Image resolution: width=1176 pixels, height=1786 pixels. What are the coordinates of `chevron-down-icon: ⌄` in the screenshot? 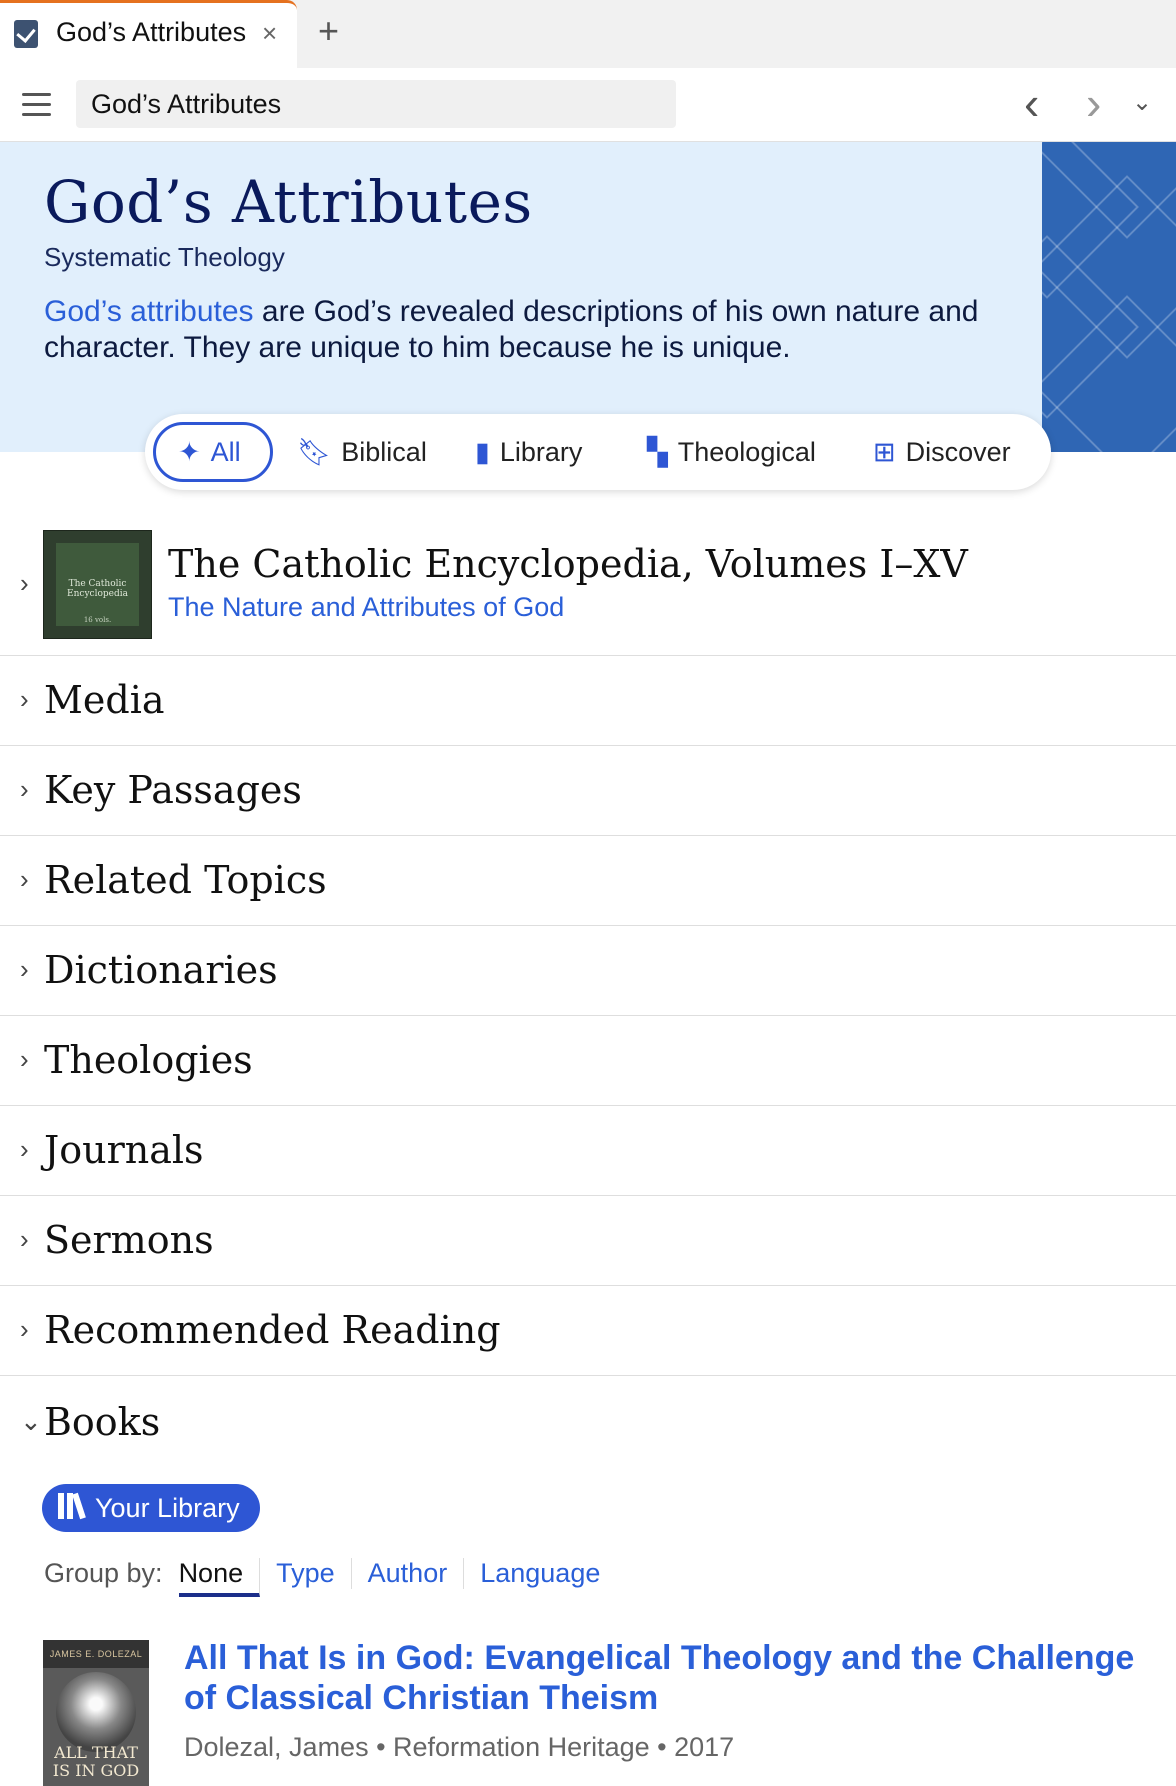 It's located at (31, 1421).